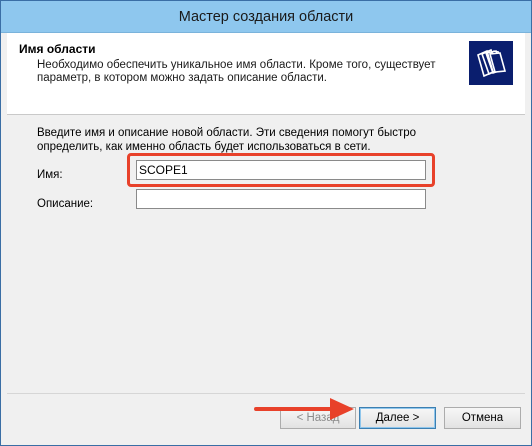 The image size is (532, 446). What do you see at coordinates (65, 204) in the screenshot?
I see `description-label: Описание:` at bounding box center [65, 204].